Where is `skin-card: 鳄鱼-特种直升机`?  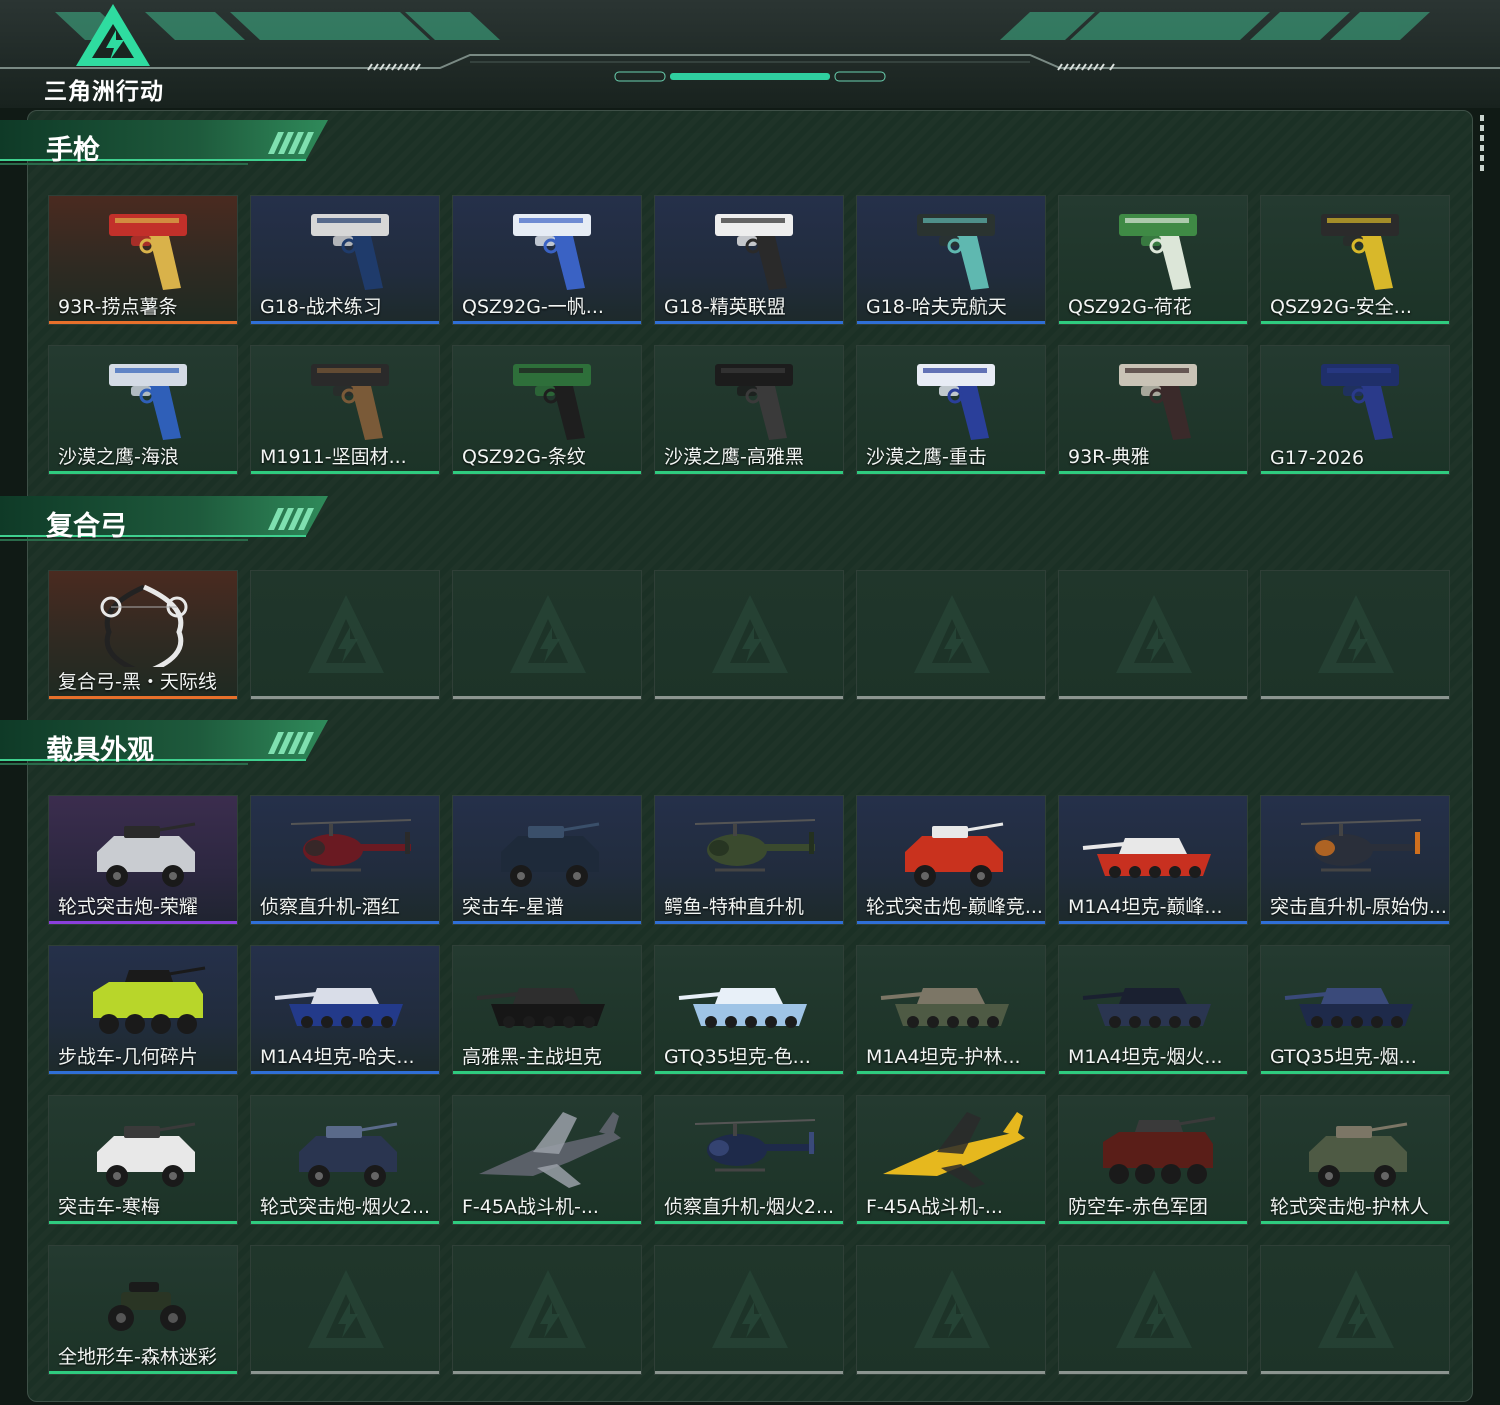
skin-card: 鳄鱼-特种直升机 is located at coordinates (749, 860).